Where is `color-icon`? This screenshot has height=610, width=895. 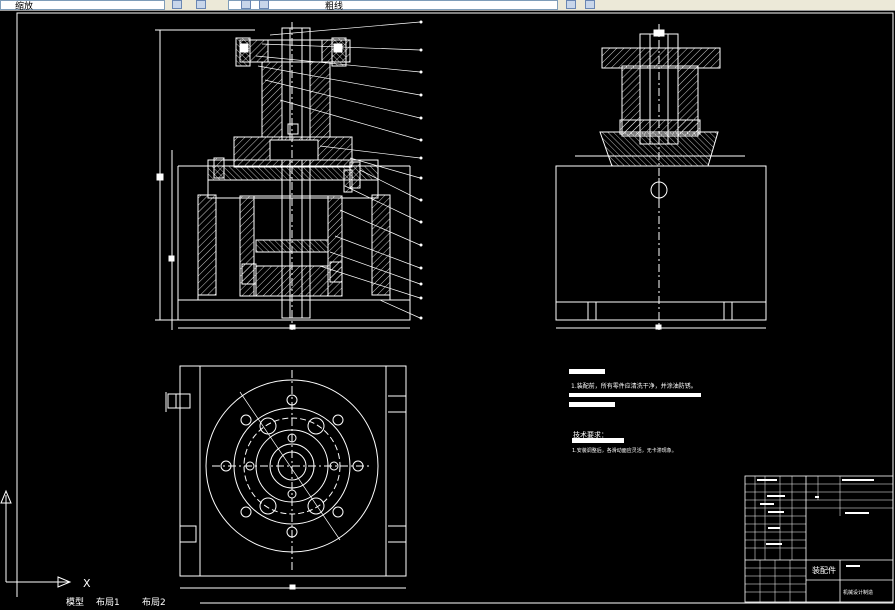
color-icon is located at coordinates (571, 4).